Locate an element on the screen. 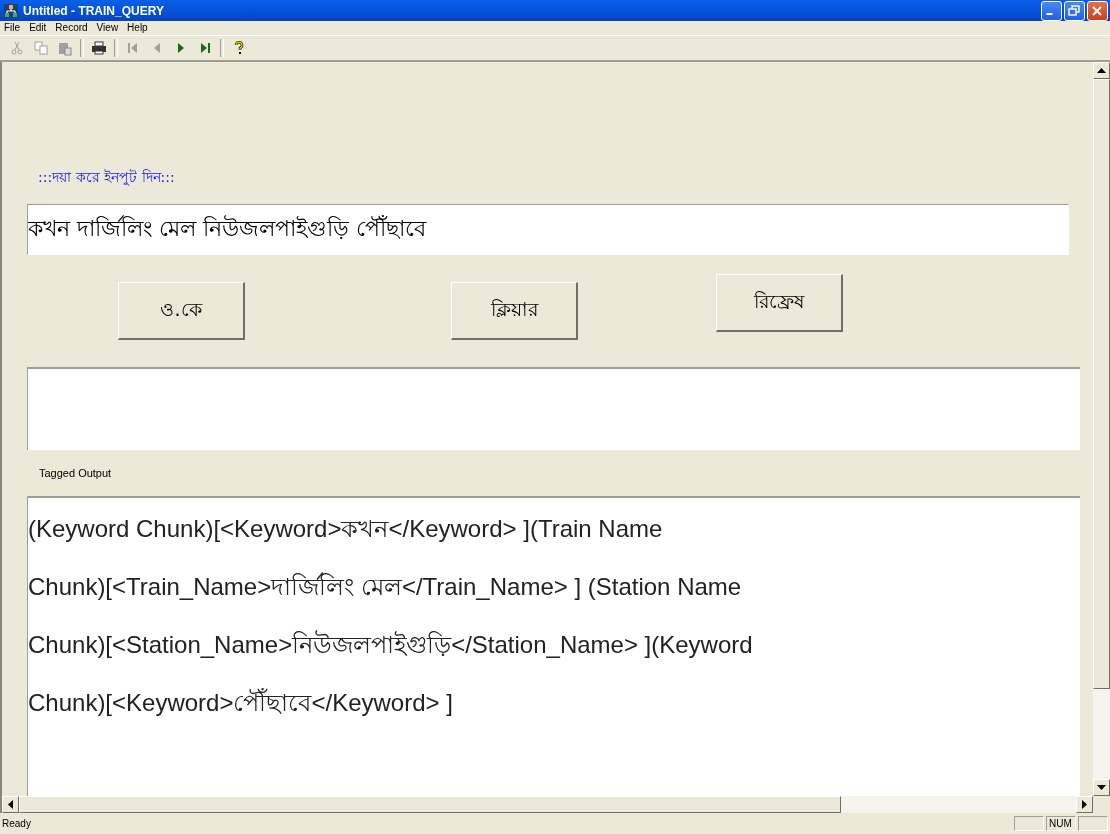  printer-icon is located at coordinates (99, 48).